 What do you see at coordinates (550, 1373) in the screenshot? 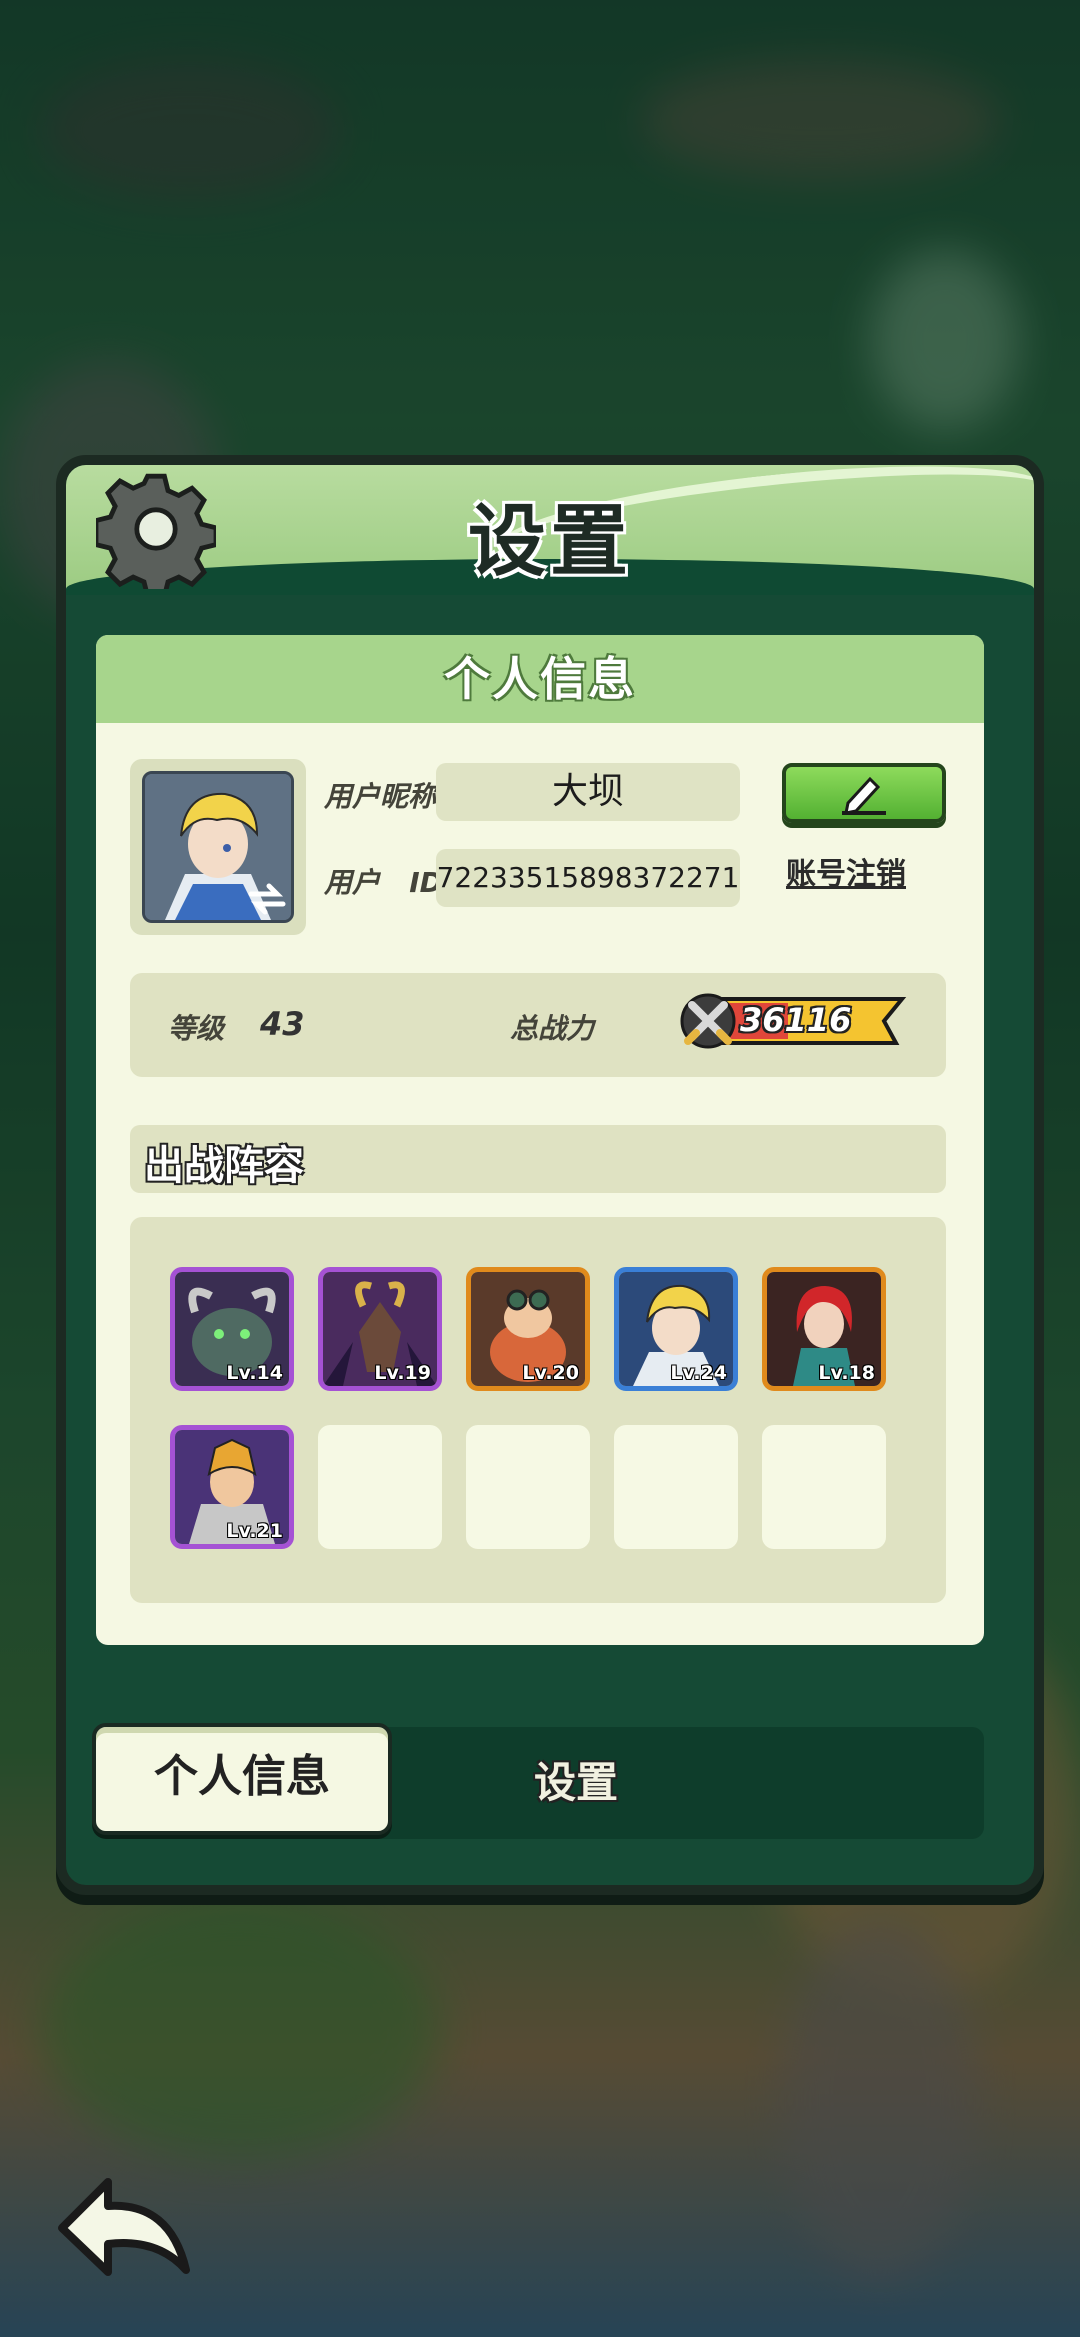
I see `hero-level: Lv.20` at bounding box center [550, 1373].